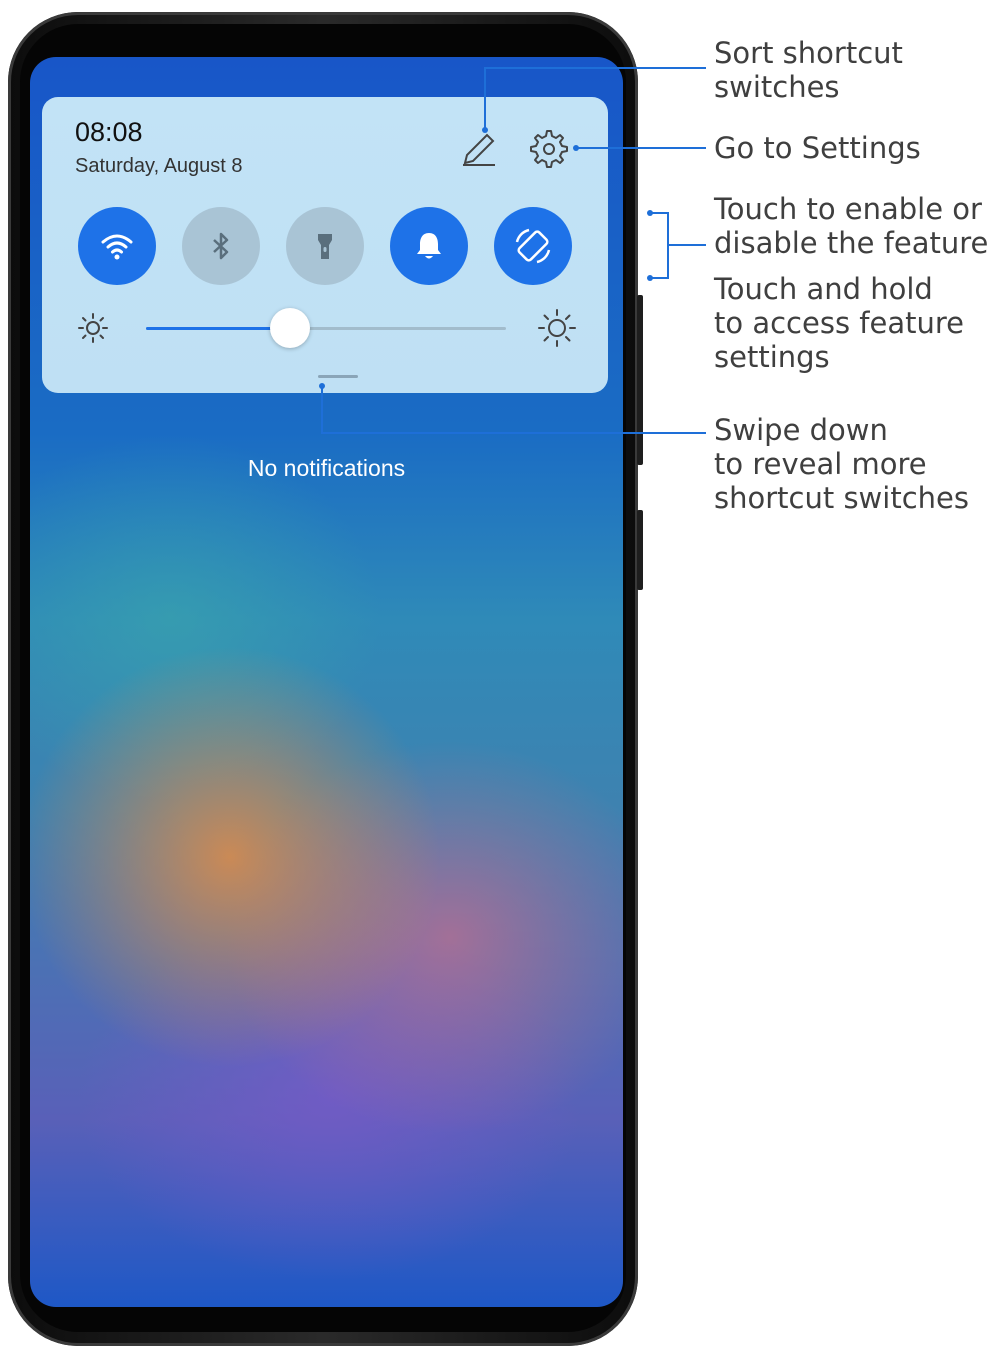 This screenshot has height=1348, width=1003. I want to click on edit-switches-button, so click(479, 149).